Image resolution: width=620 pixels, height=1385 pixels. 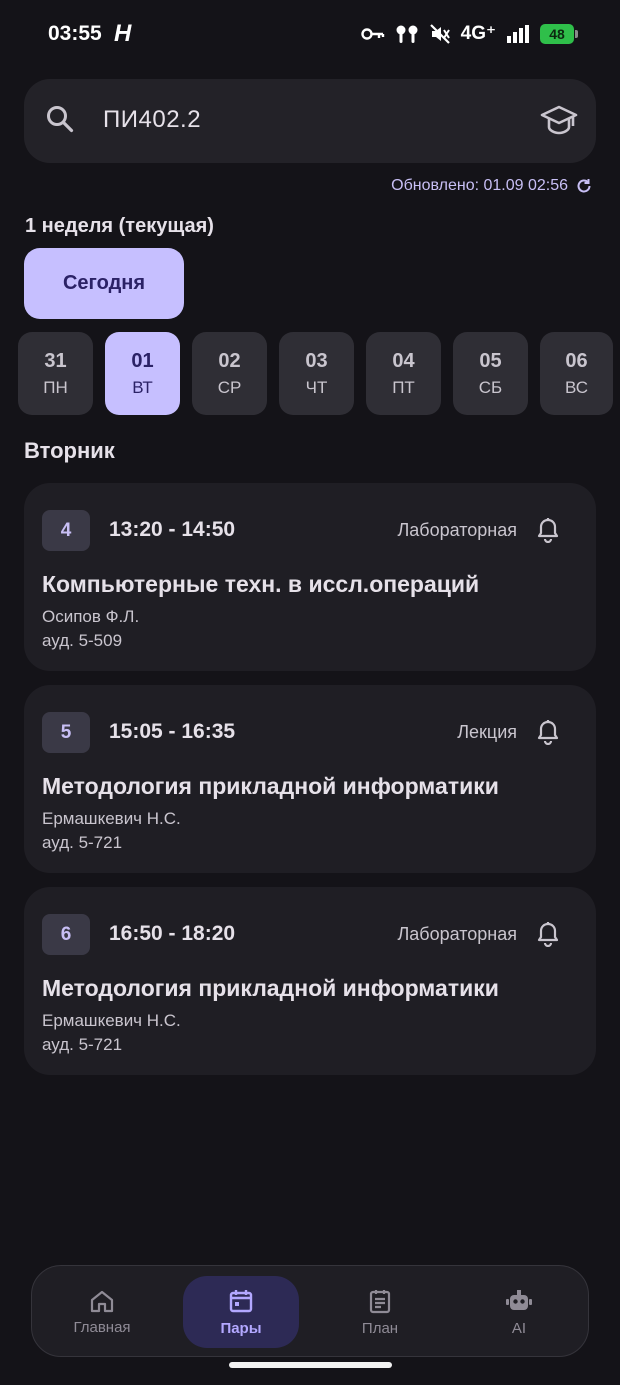 What do you see at coordinates (316, 360) in the screenshot?
I see `day-number: 03` at bounding box center [316, 360].